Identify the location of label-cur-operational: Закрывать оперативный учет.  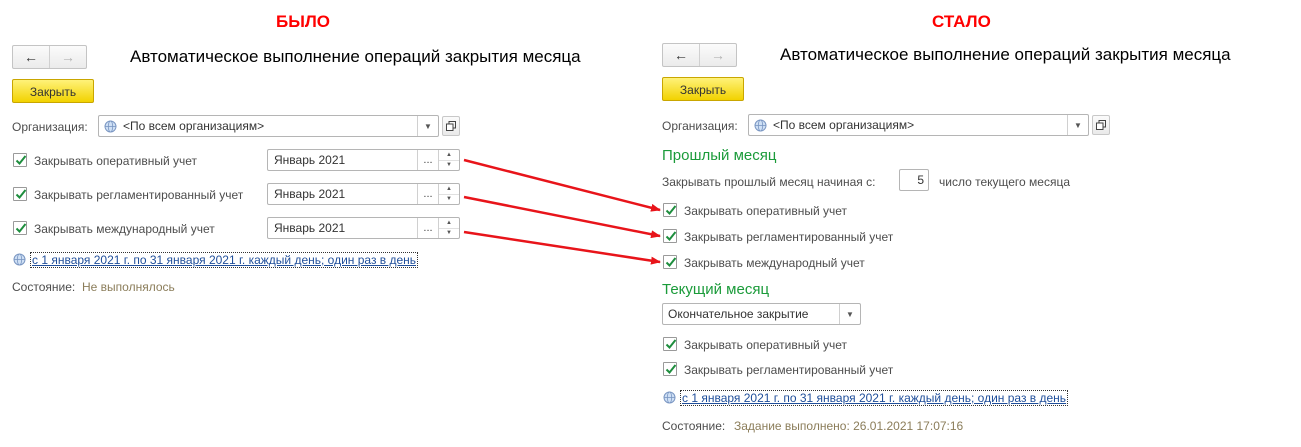
(766, 345).